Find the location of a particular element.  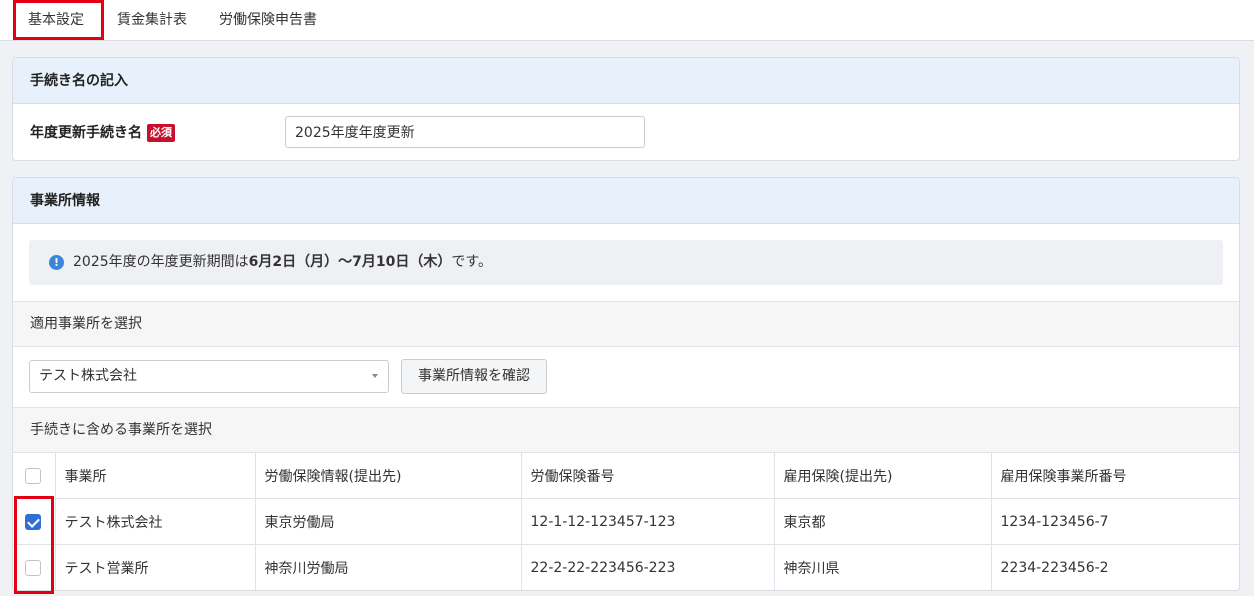

office-card-header: 事業所情報 is located at coordinates (626, 201).